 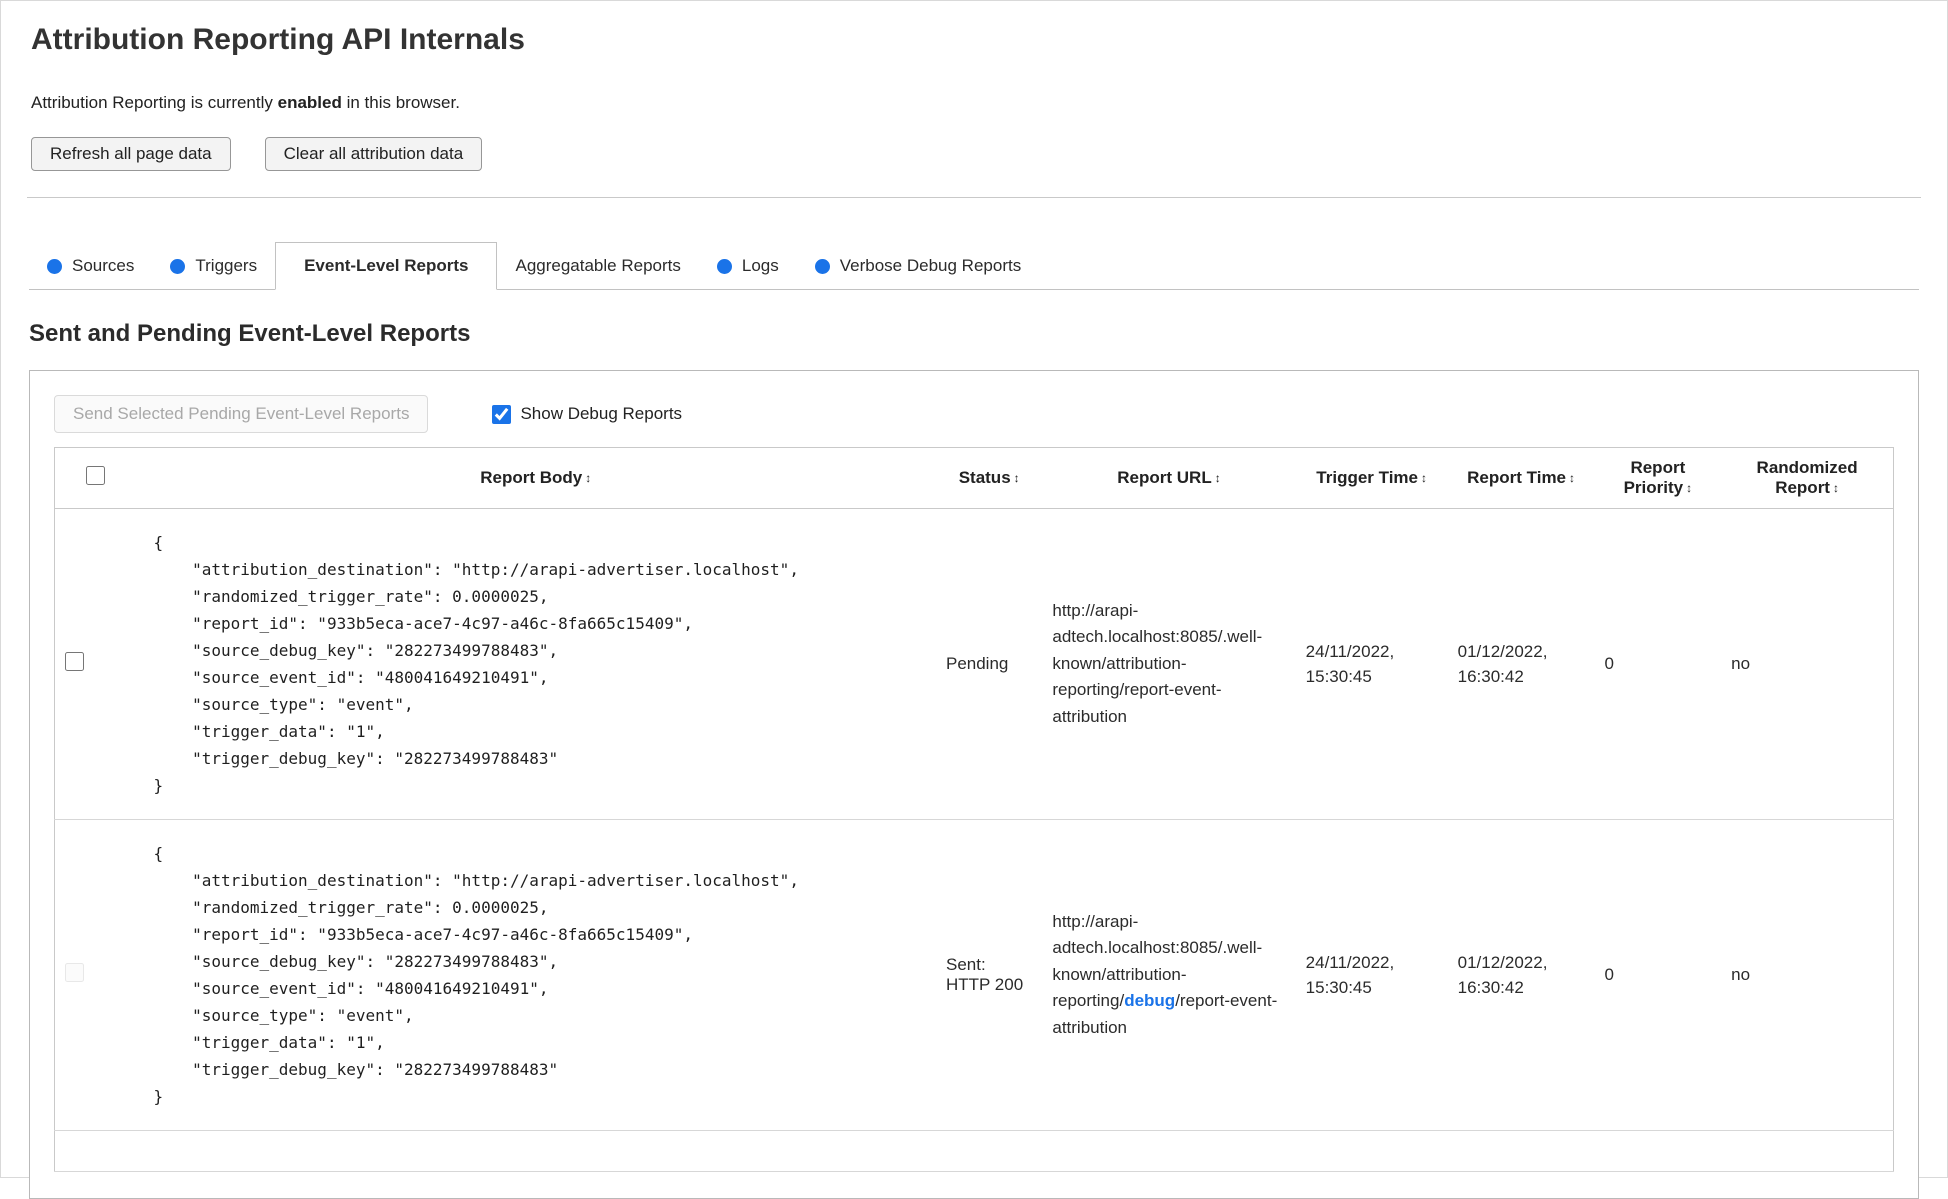 I want to click on status-prefix: Attribution Reporting is currently, so click(x=154, y=102).